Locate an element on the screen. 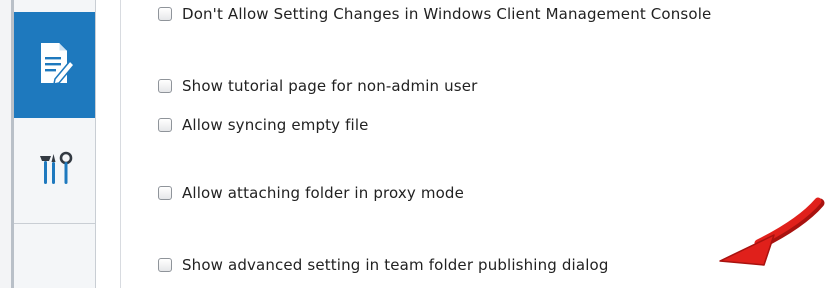 The image size is (828, 288). tools-icon is located at coordinates (55, 172).